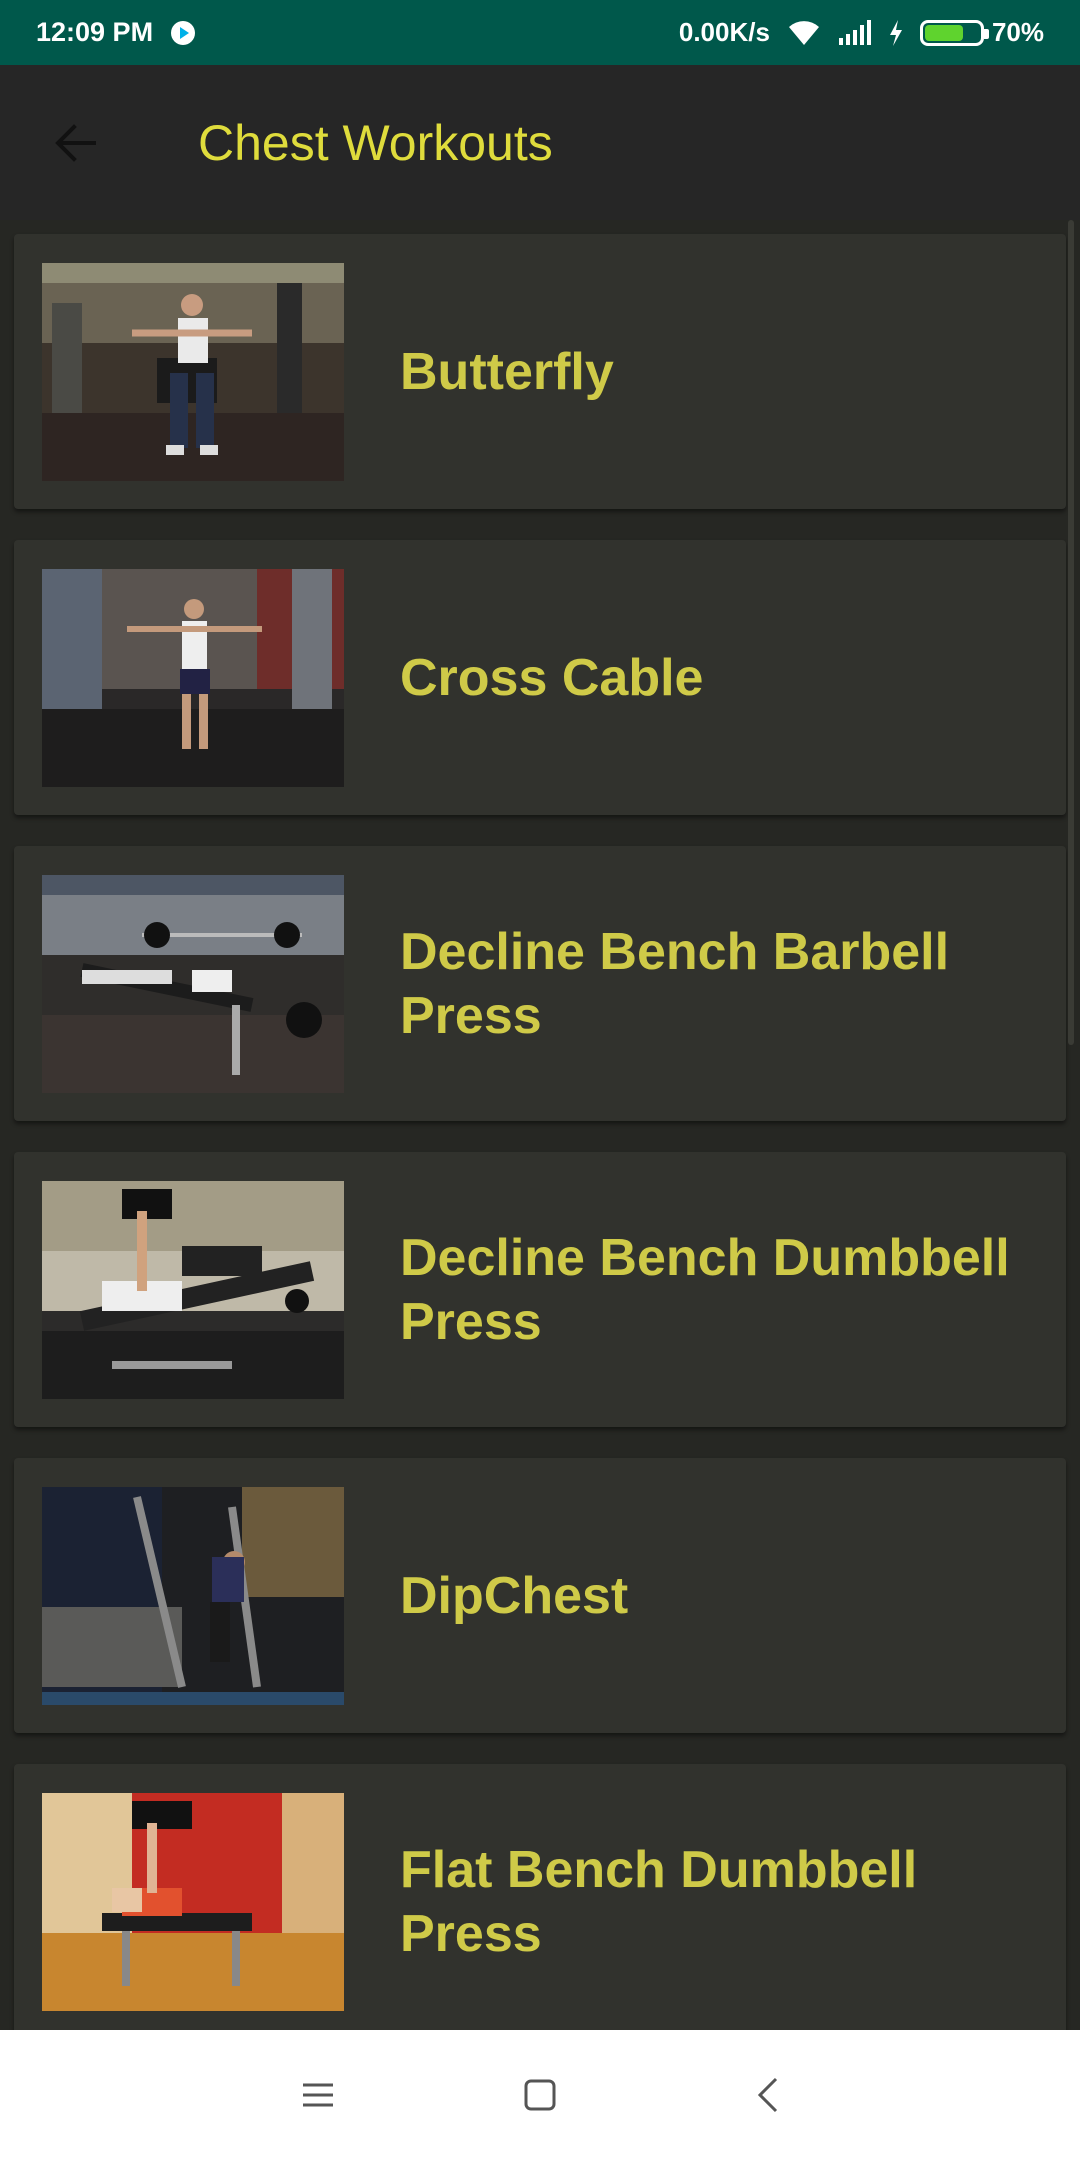 This screenshot has width=1080, height=2160. I want to click on status-right: 0.00K/s 70%, so click(861, 32).